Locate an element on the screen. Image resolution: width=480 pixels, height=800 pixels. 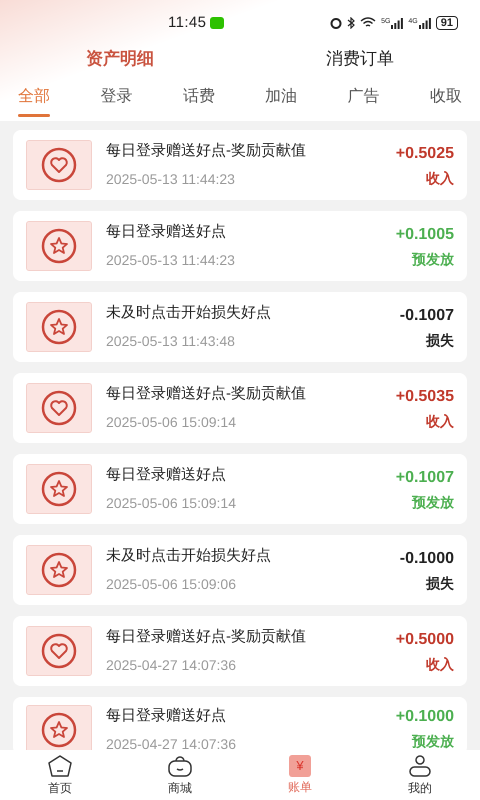
wifi-icon is located at coordinates (368, 23).